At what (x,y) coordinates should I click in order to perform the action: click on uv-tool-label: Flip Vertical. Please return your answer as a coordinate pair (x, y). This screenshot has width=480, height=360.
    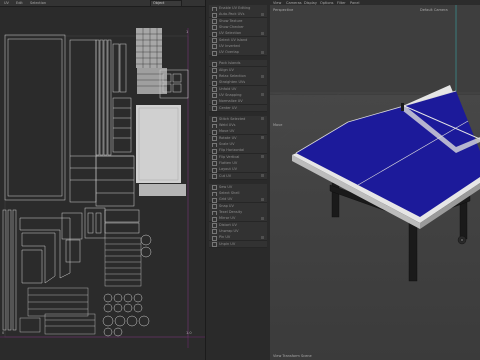
    Looking at the image, I should click on (229, 156).